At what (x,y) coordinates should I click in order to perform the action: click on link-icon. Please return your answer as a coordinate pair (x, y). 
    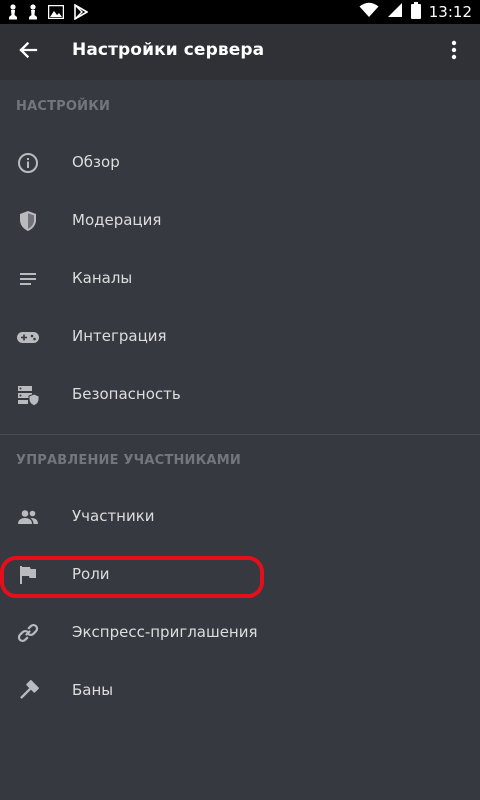
    Looking at the image, I should click on (28, 633).